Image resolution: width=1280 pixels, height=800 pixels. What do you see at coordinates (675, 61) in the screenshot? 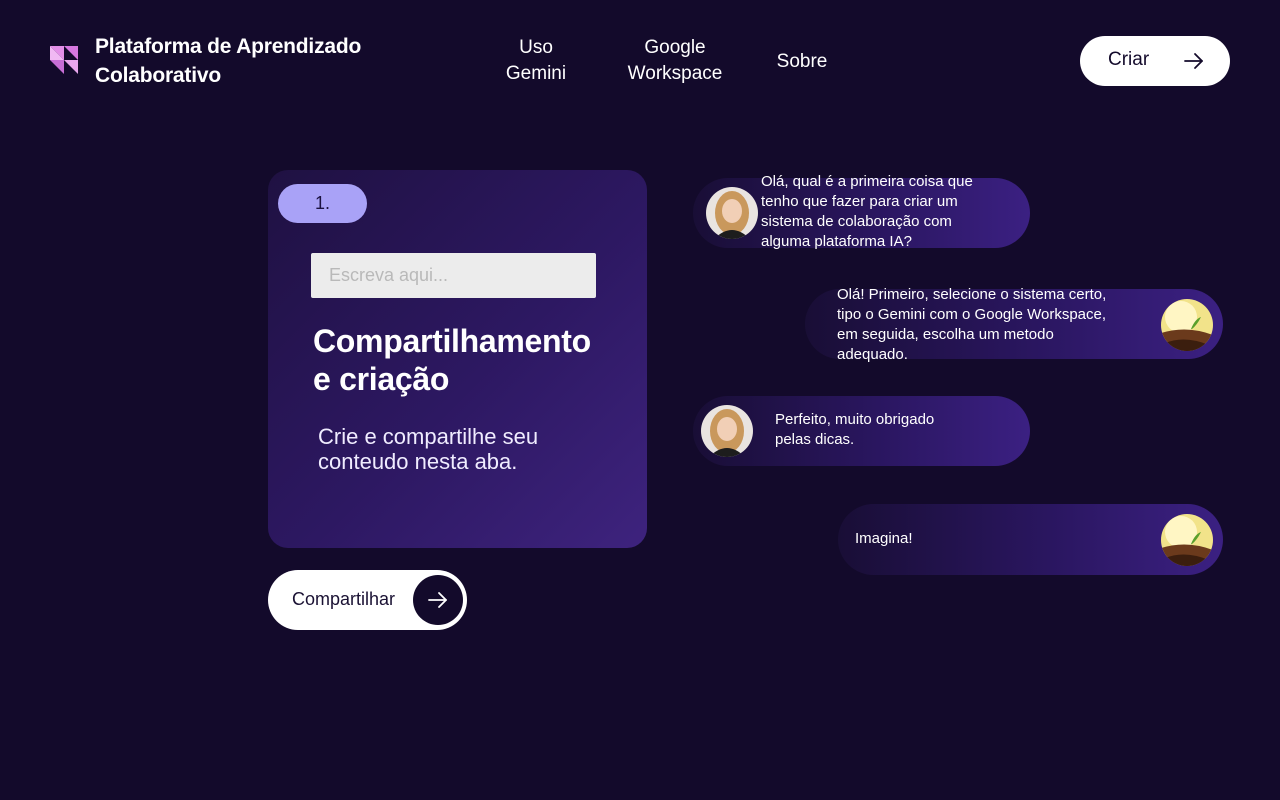
I see `nav-google-workspace: Google Workspace` at bounding box center [675, 61].